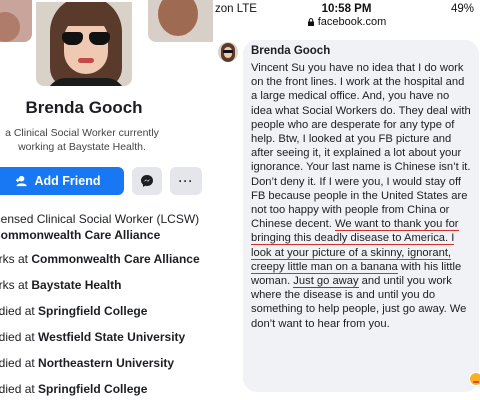  Describe the element at coordinates (346, 9) in the screenshot. I see `clock: 10:58 PM` at that location.